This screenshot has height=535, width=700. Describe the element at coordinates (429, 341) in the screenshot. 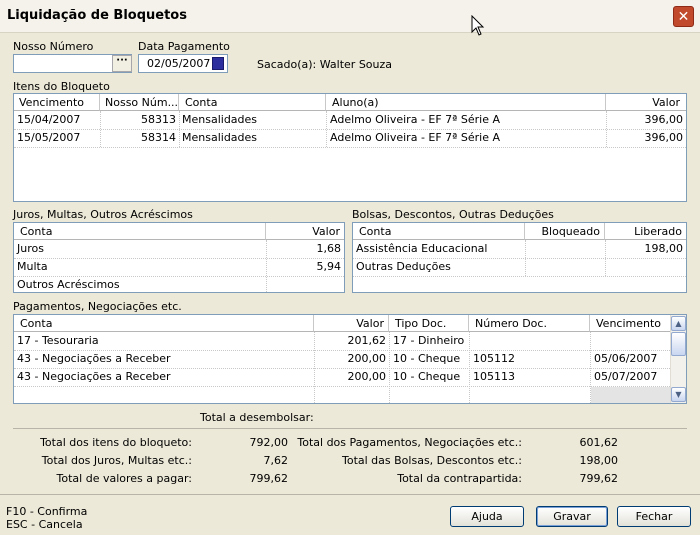

I see `table-row: 17 - Dinheiro` at that location.